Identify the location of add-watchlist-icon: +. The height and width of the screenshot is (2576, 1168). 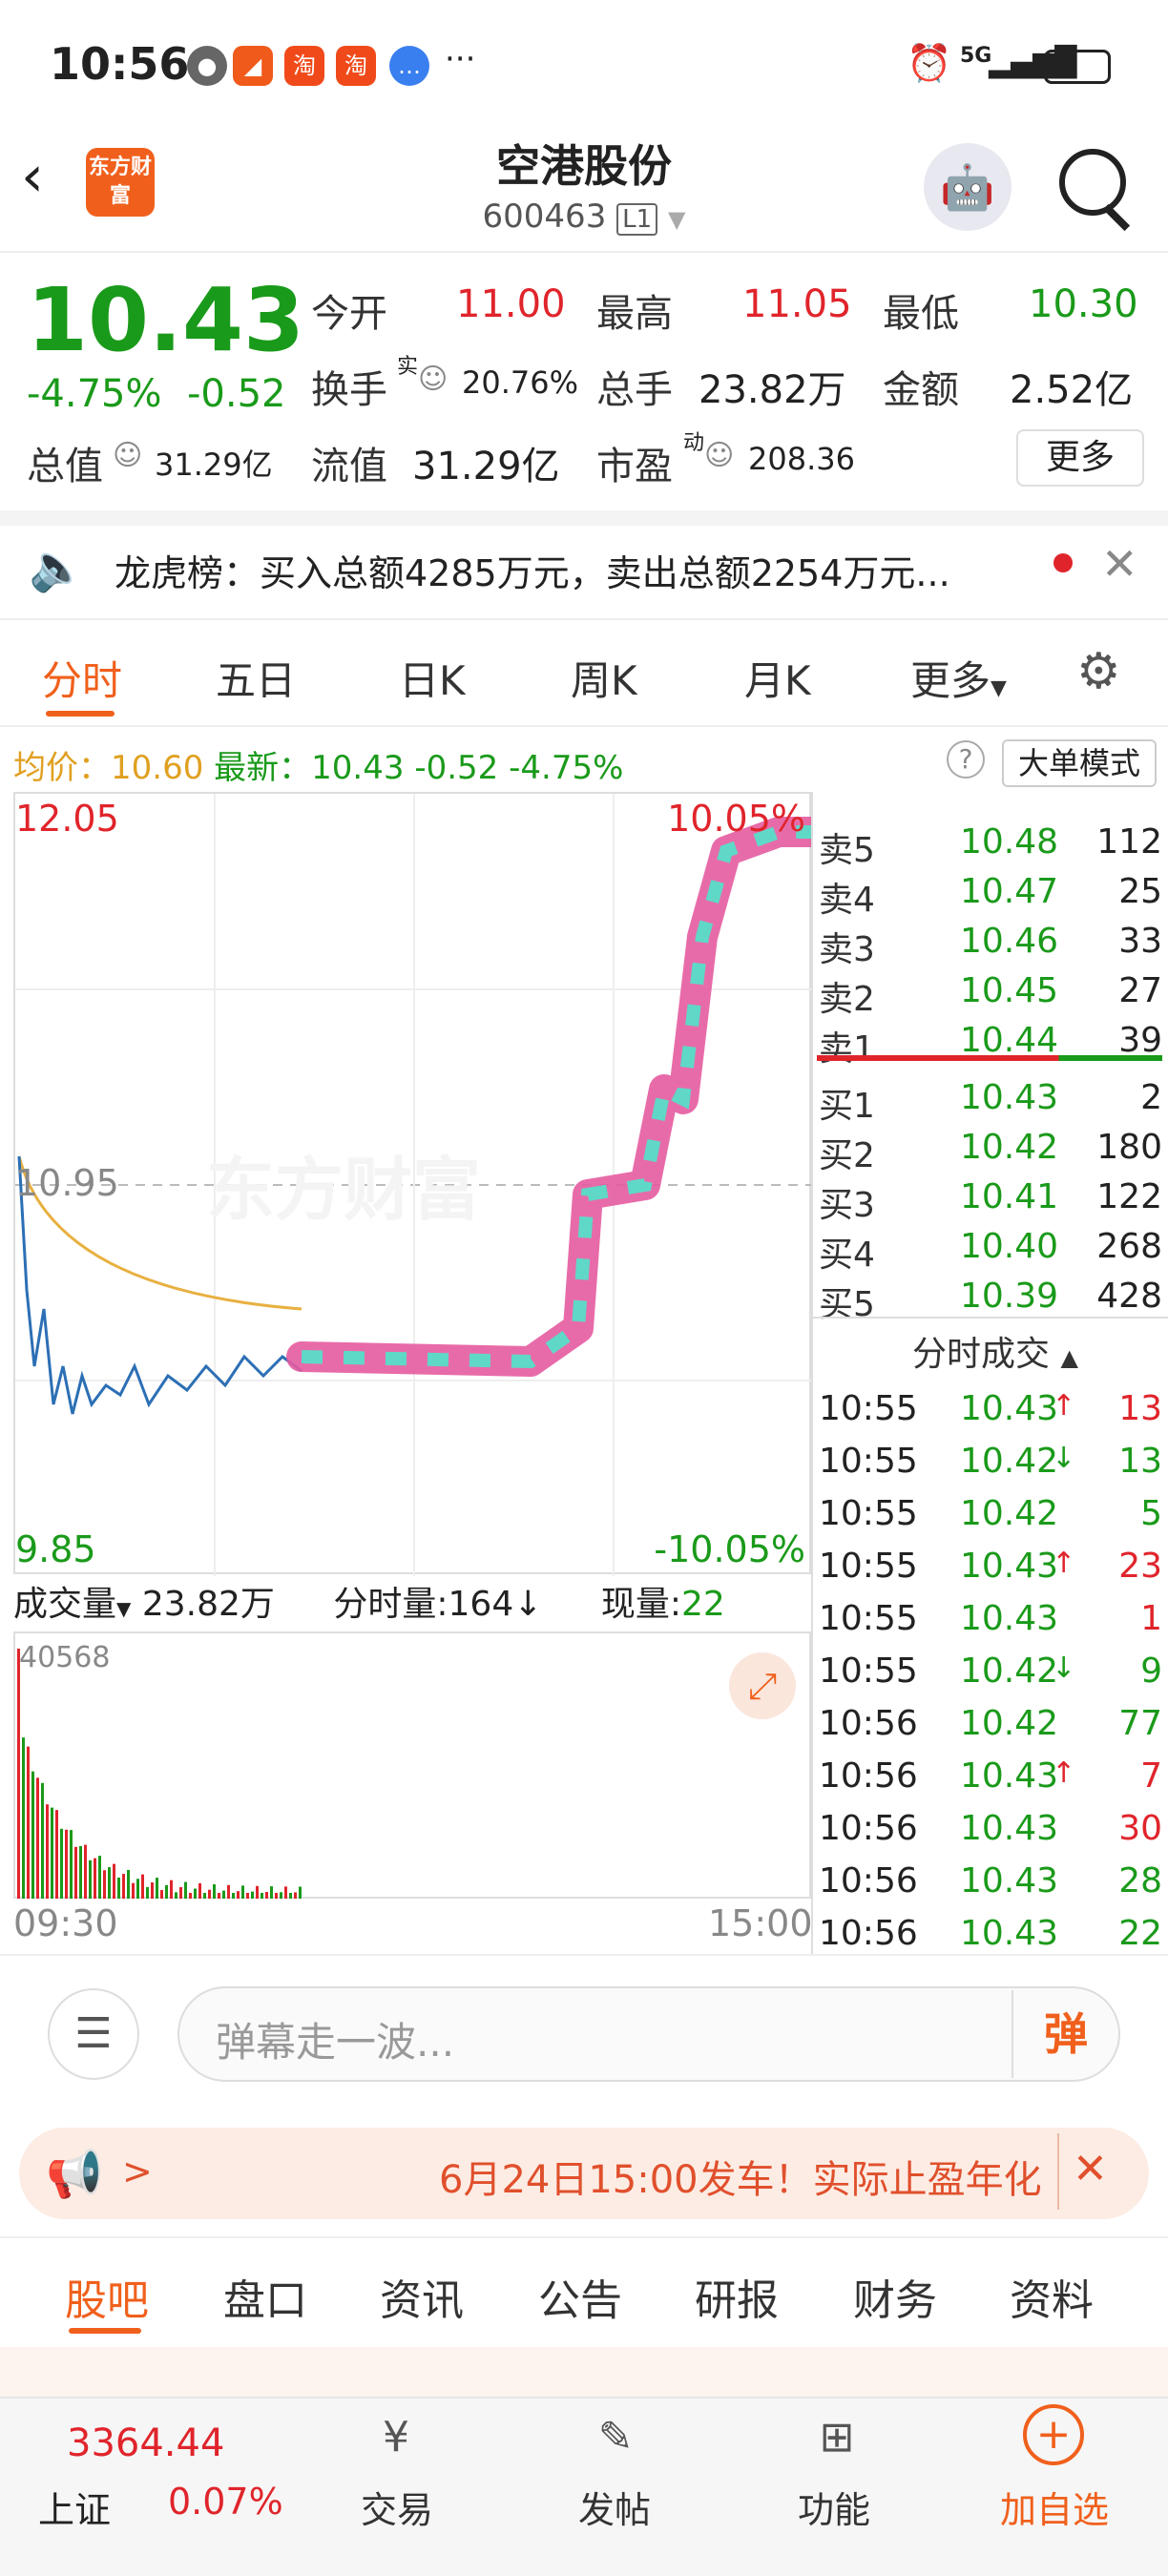
(1054, 2434).